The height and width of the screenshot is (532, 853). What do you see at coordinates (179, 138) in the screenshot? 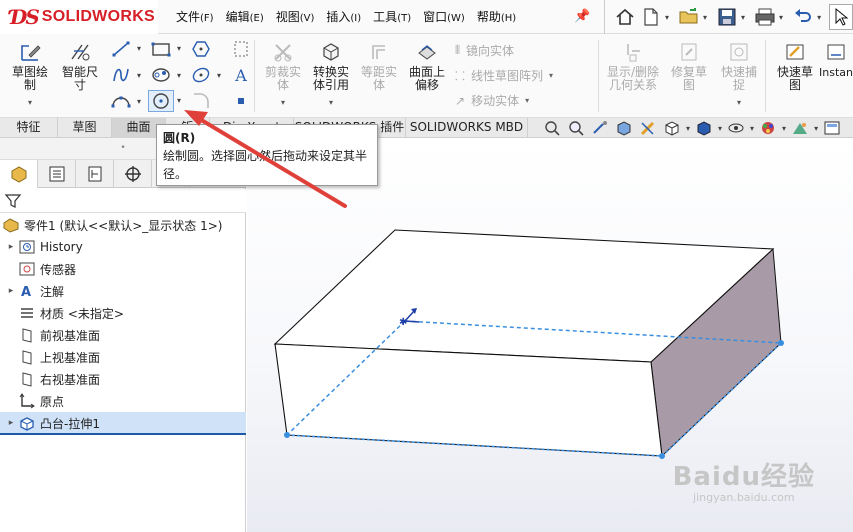
I see `tooltip-title: 圆(R)` at bounding box center [179, 138].